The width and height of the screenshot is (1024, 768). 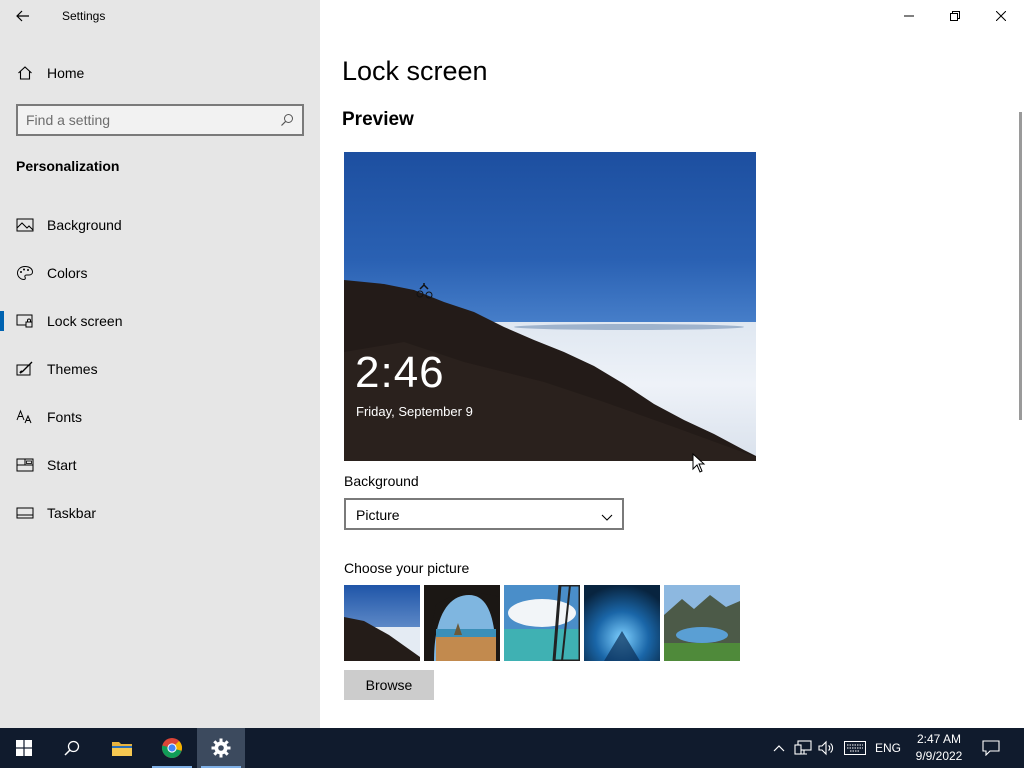 I want to click on background-dropdown-value: Picture, so click(x=378, y=515).